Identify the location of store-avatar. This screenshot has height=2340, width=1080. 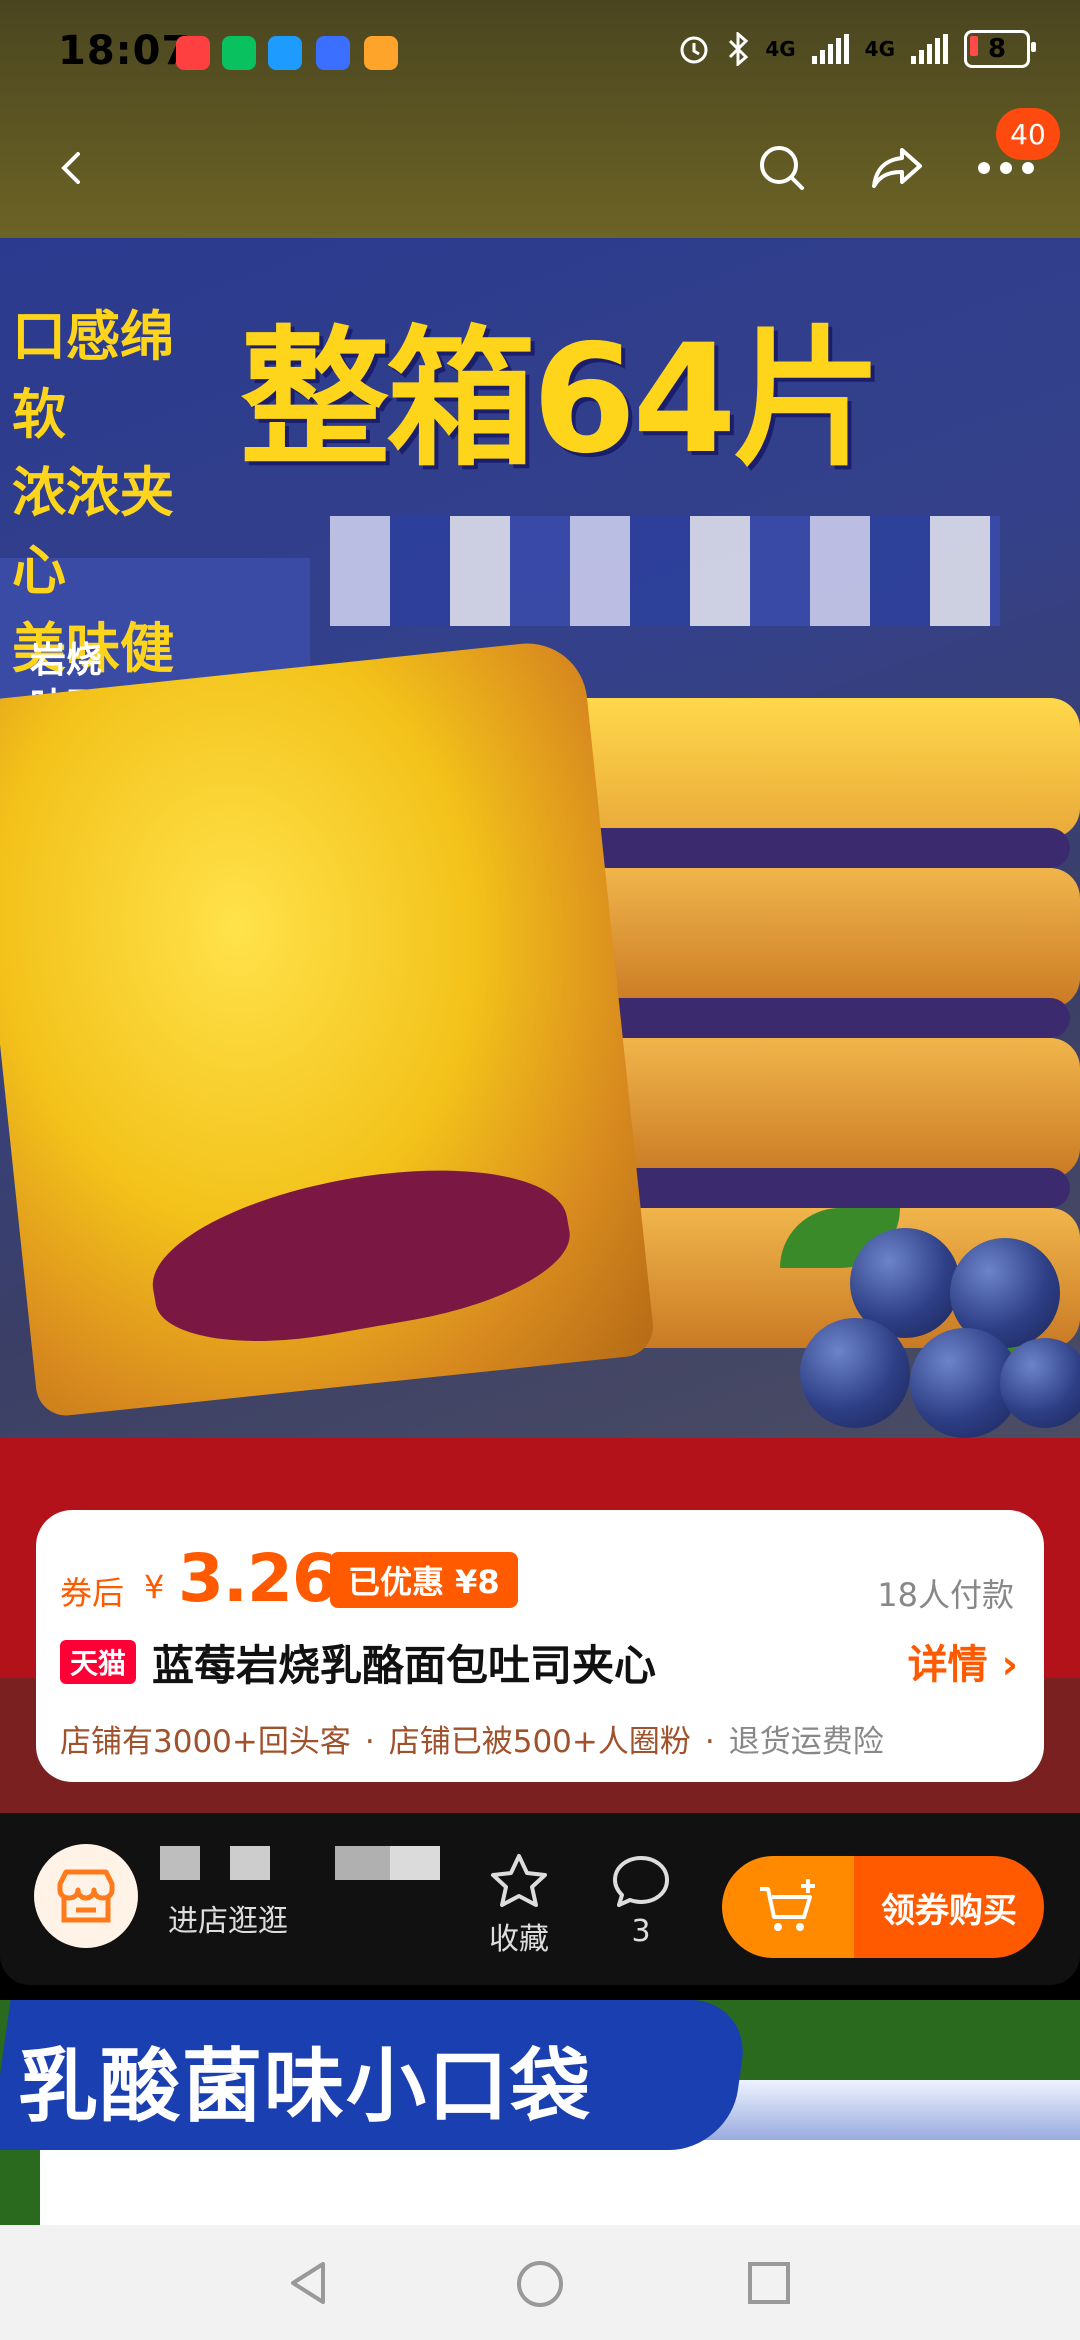
(86, 1896).